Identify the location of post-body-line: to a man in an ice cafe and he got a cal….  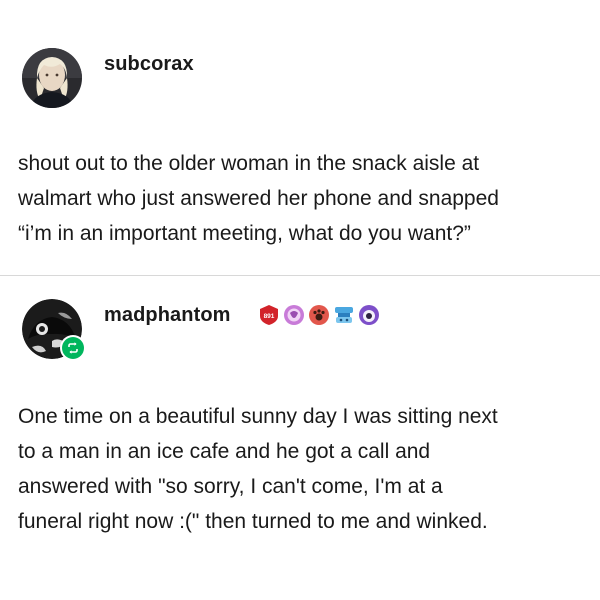
(224, 451).